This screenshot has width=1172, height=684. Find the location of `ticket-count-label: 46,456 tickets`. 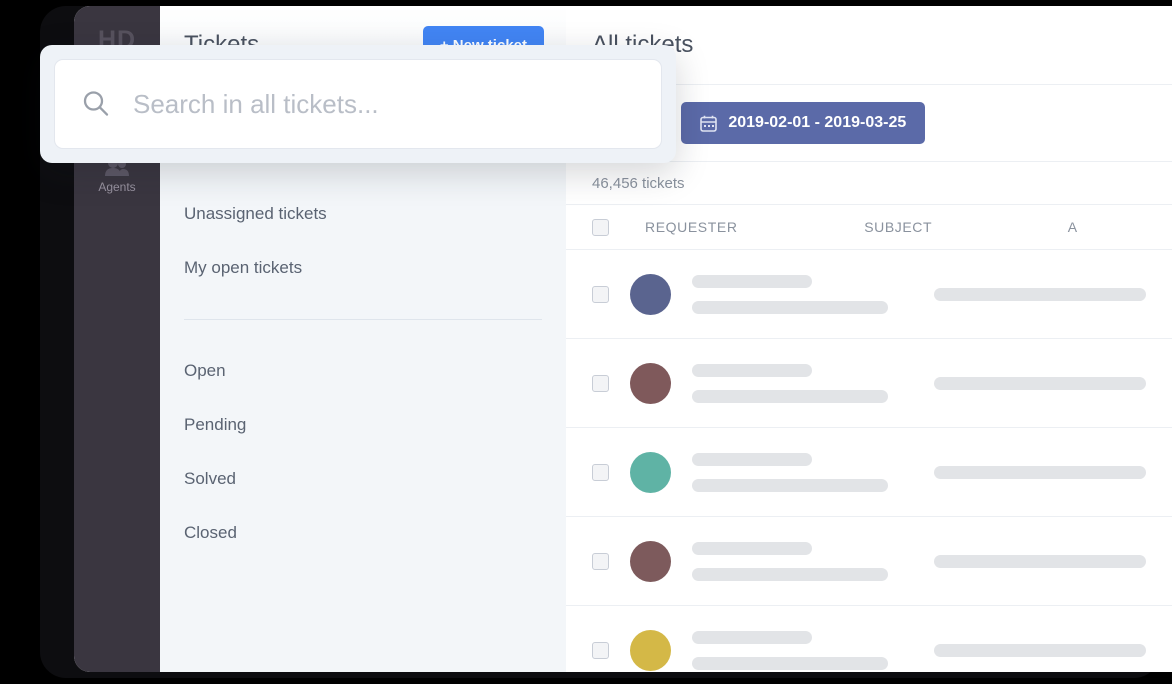

ticket-count-label: 46,456 tickets is located at coordinates (638, 183).